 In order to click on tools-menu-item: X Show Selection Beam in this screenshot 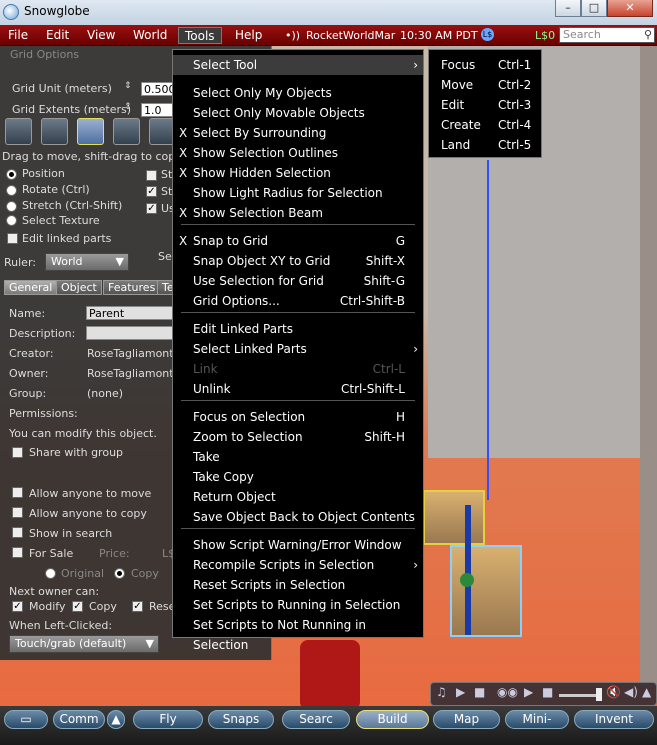, I will do `click(298, 213)`.